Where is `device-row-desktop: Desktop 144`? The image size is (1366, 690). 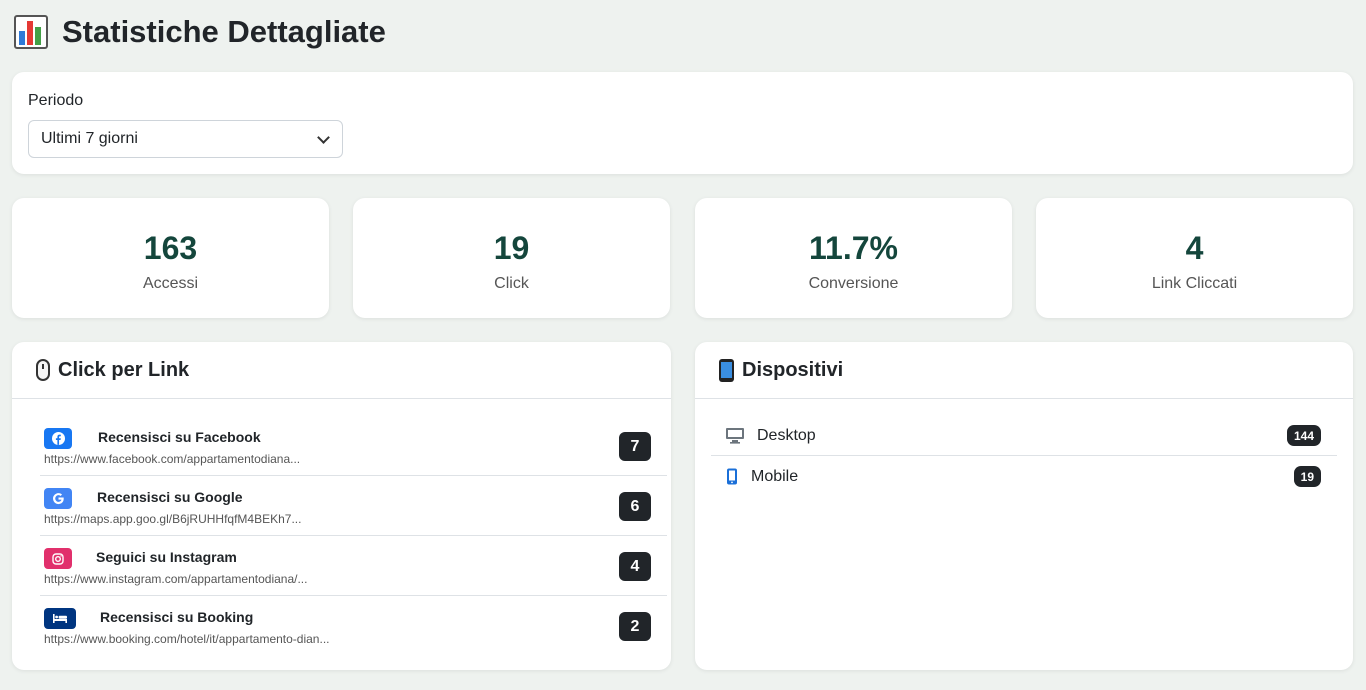 device-row-desktop: Desktop 144 is located at coordinates (1024, 435).